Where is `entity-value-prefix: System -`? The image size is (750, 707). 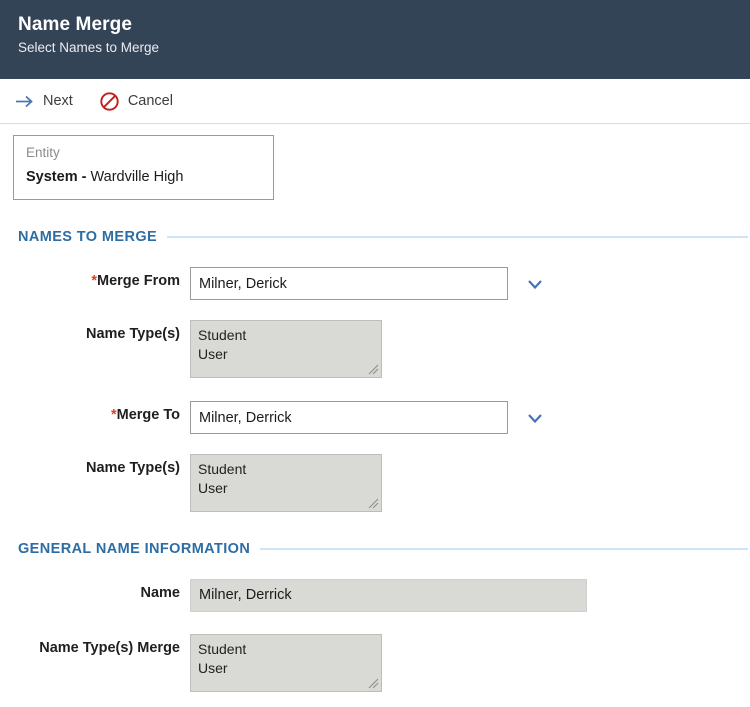 entity-value-prefix: System - is located at coordinates (56, 177).